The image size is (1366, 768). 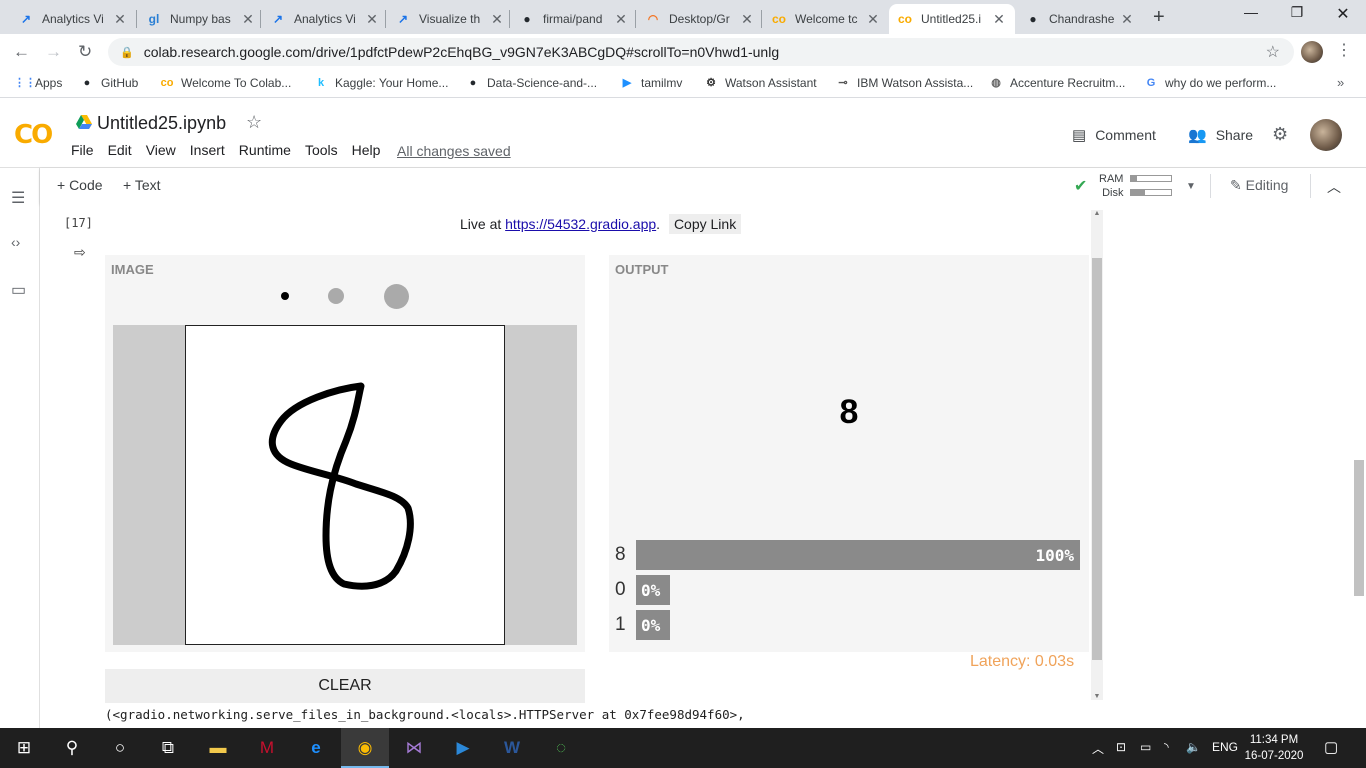 What do you see at coordinates (109, 83) in the screenshot?
I see `bookmark-item: ● GitHub` at bounding box center [109, 83].